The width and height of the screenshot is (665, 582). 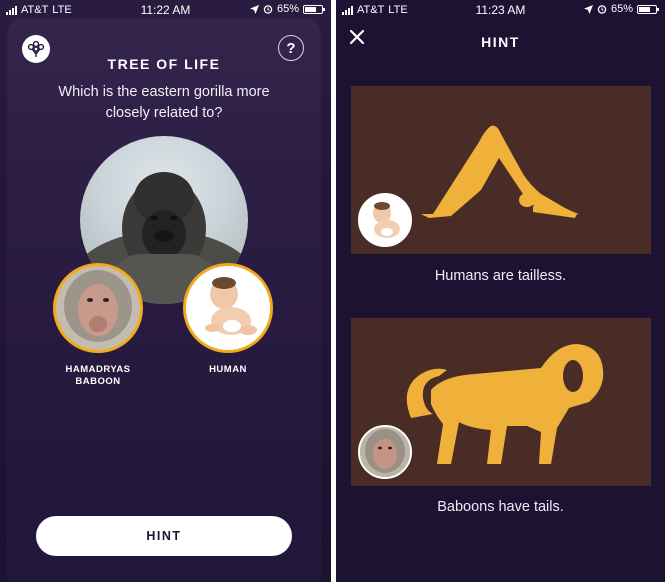 I want to click on human-choice-label: HUMAN, so click(x=228, y=369).